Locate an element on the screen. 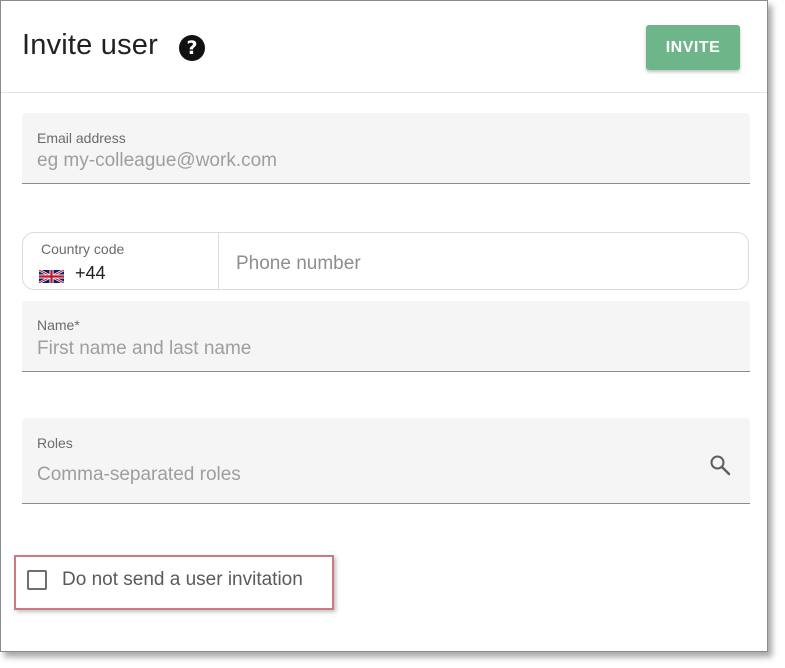 This screenshot has height=668, width=785. no-invite-checkbox is located at coordinates (37, 580).